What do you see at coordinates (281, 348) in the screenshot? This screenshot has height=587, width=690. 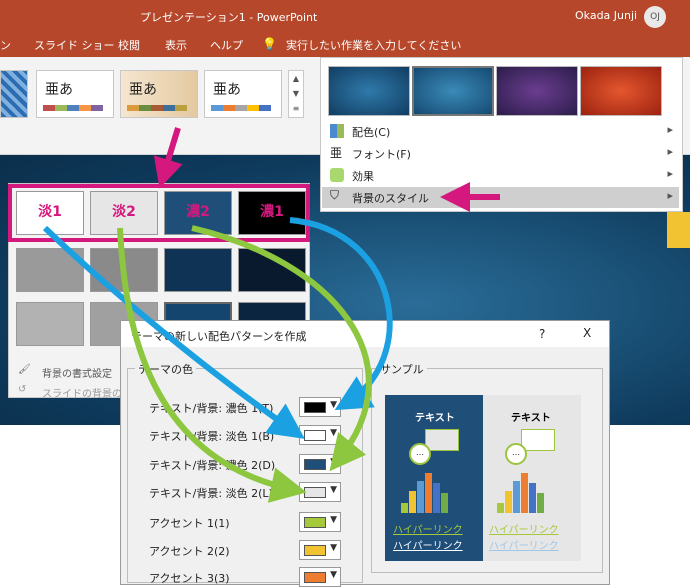 I see `arrow-green-dark2` at bounding box center [281, 348].